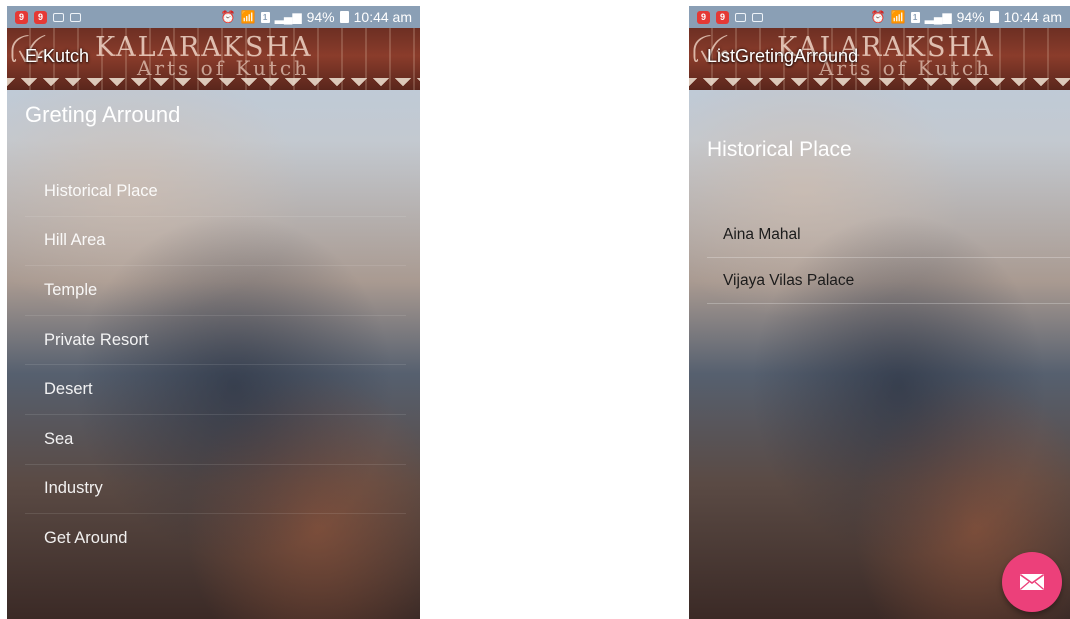 The image size is (1070, 619). Describe the element at coordinates (215, 539) in the screenshot. I see `category-item-get-around: Get Around` at that location.